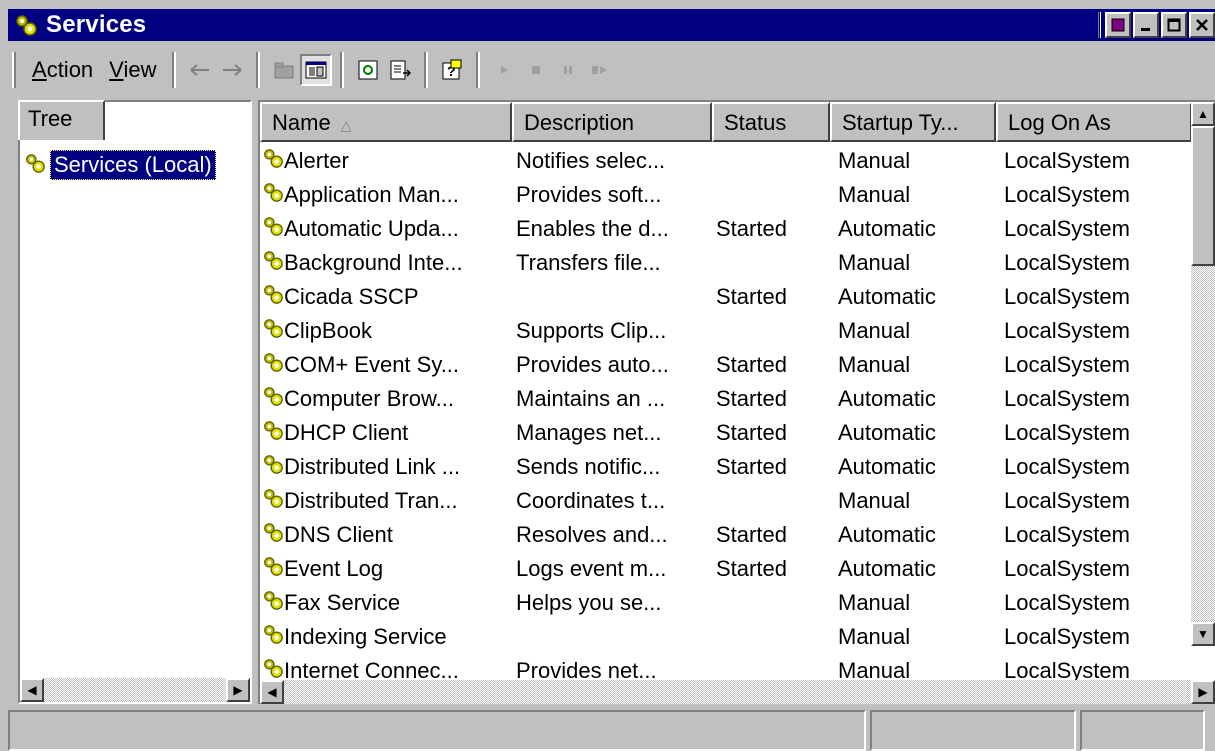 This screenshot has width=1215, height=751. I want to click on show-hide-tree-icon, so click(316, 70).